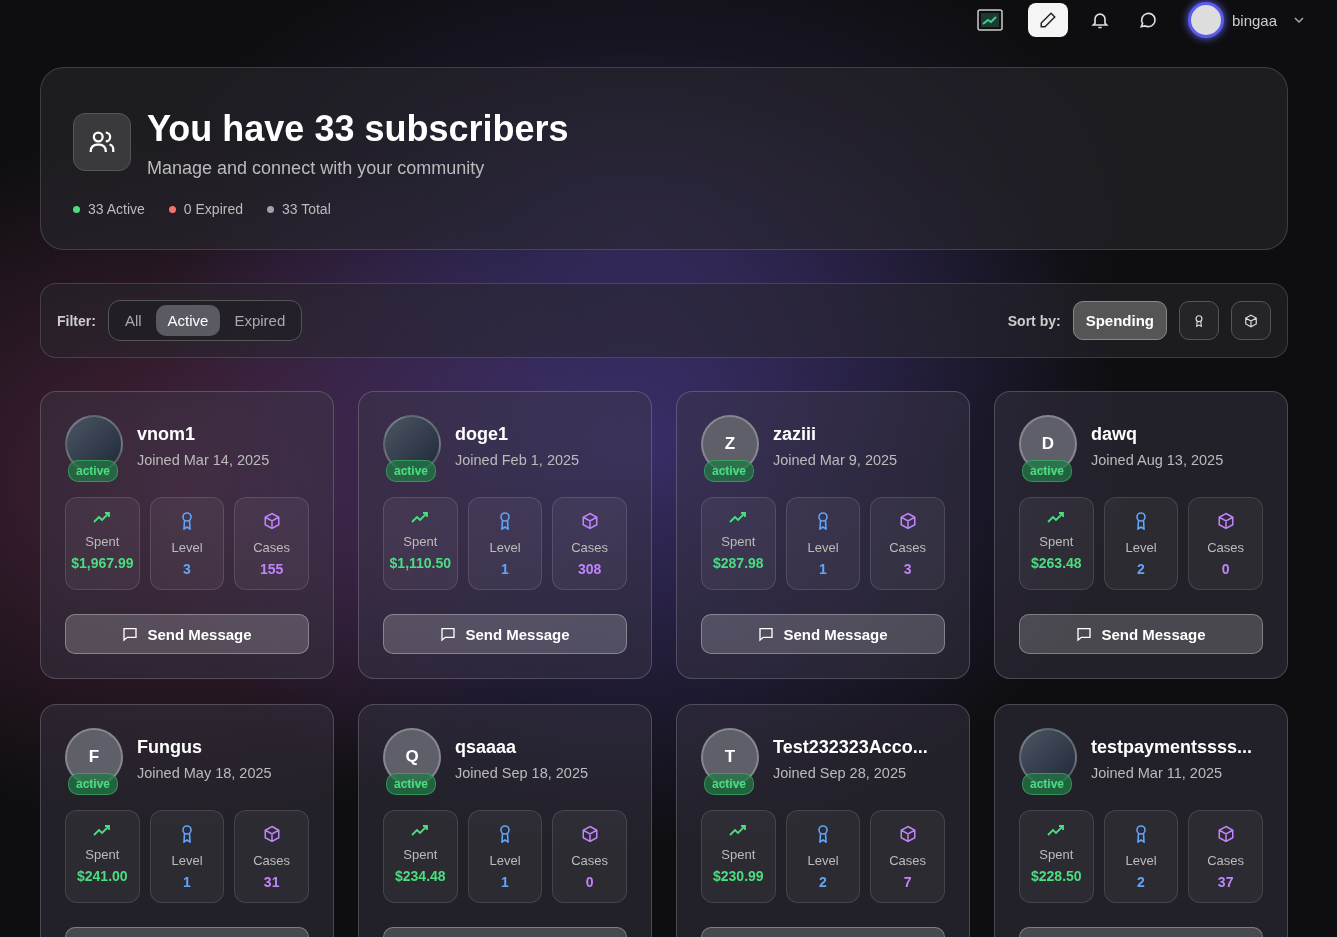 This screenshot has height=937, width=1337. I want to click on chat-icon, so click(1147, 20).